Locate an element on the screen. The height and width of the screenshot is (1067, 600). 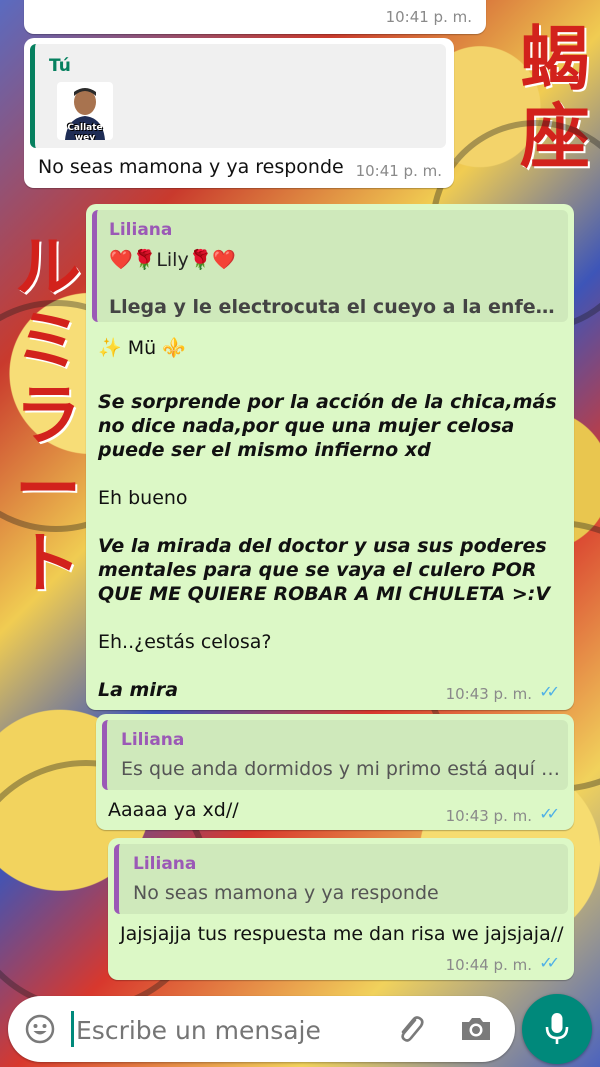
message-text: No seas mamona y ya responde is located at coordinates (191, 167).